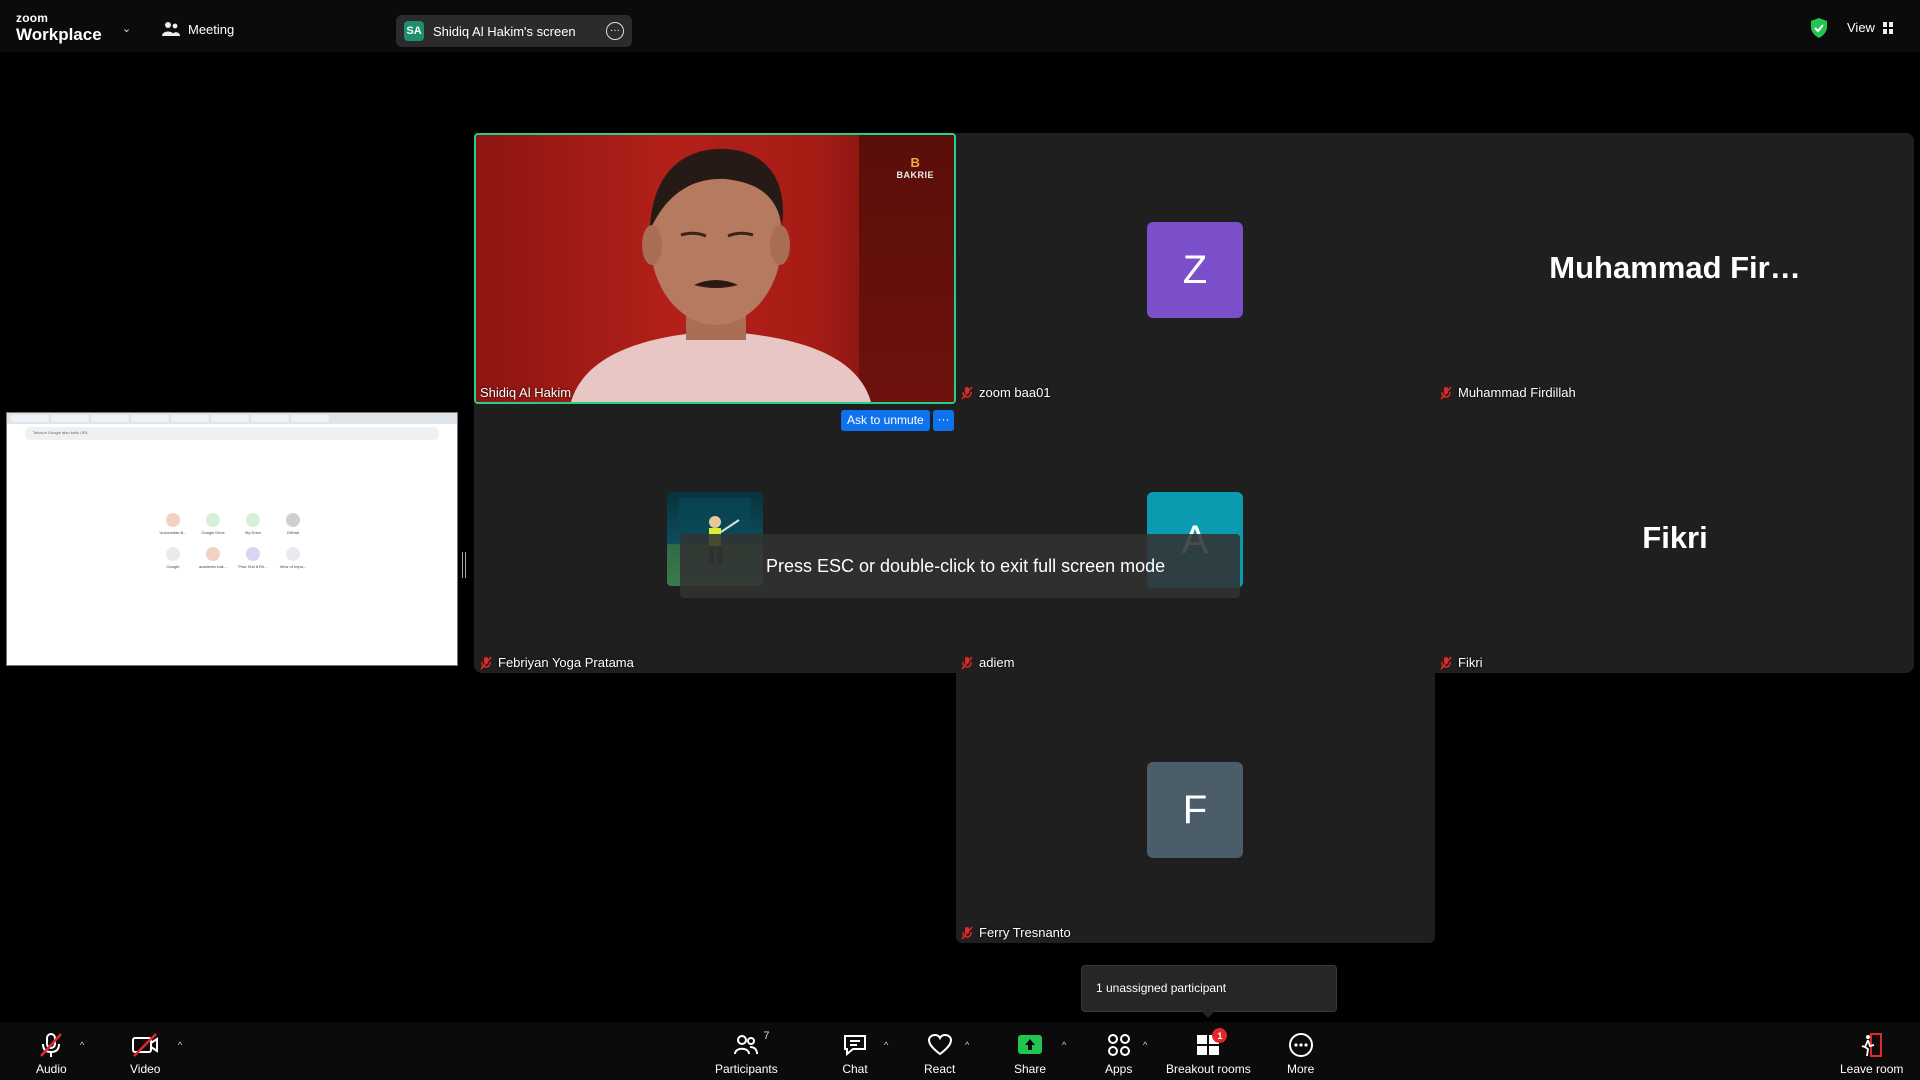 The height and width of the screenshot is (1080, 1920). What do you see at coordinates (766, 1036) in the screenshot?
I see `participant-count: 7` at bounding box center [766, 1036].